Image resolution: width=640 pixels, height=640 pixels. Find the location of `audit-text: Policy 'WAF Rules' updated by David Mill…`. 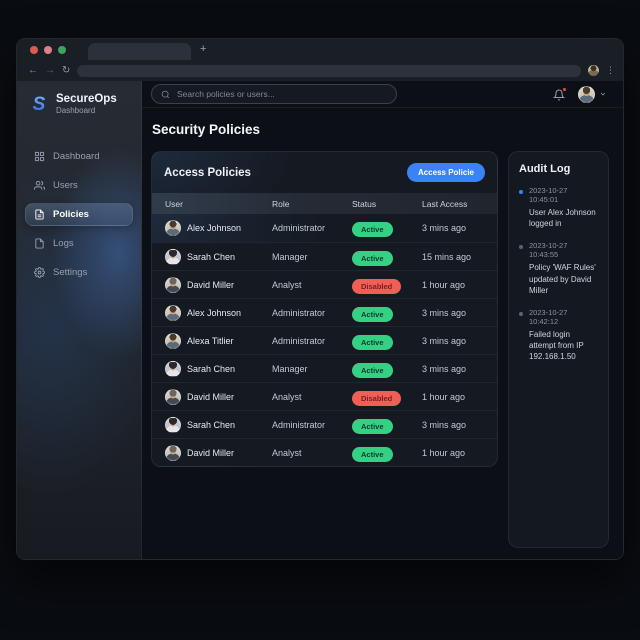

audit-text: Policy 'WAF Rules' updated by David Mill… is located at coordinates (562, 279).